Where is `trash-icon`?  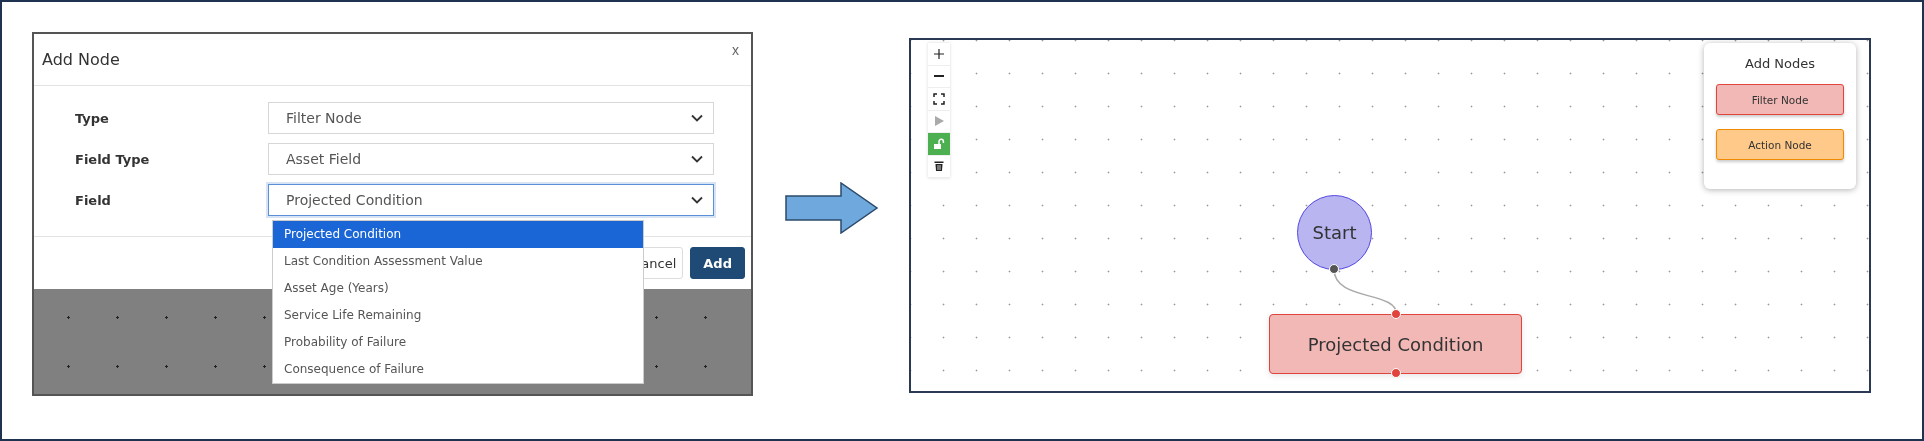 trash-icon is located at coordinates (939, 166).